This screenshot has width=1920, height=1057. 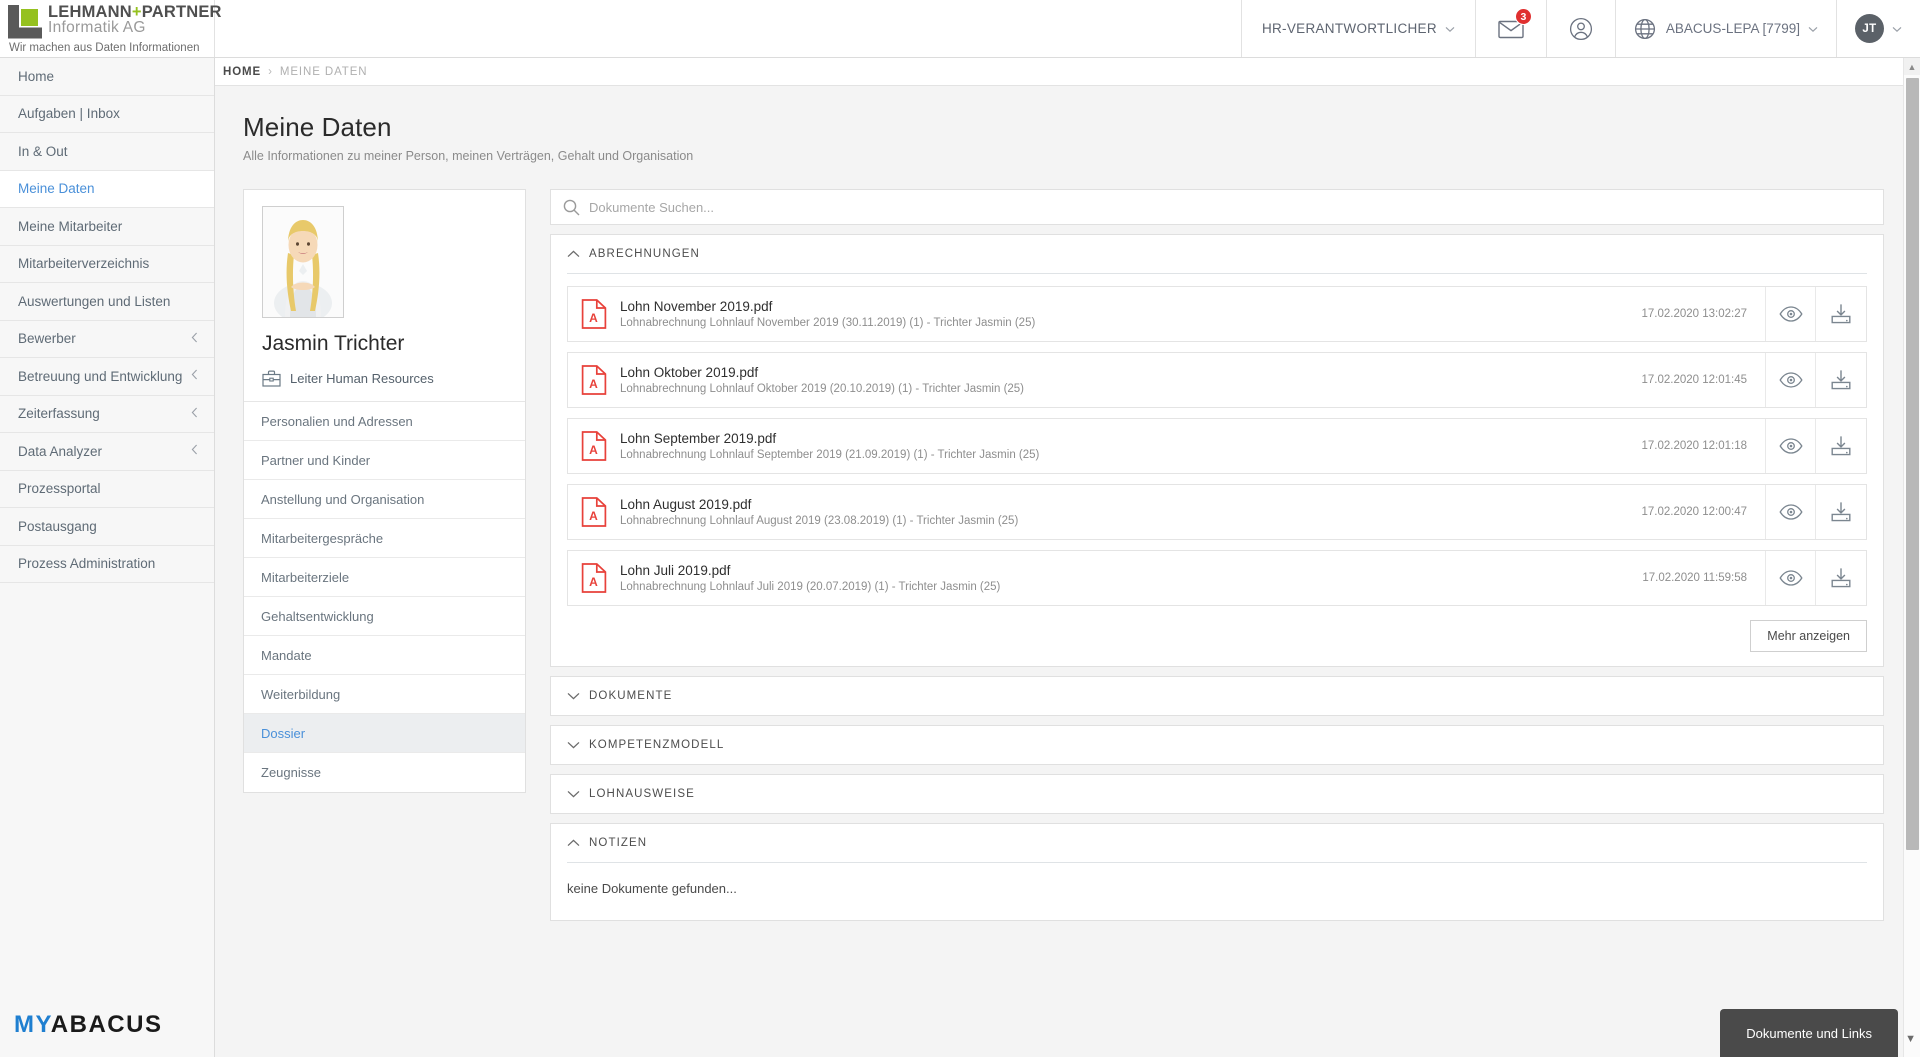 I want to click on scrollbar-thumb, so click(x=1912, y=464).